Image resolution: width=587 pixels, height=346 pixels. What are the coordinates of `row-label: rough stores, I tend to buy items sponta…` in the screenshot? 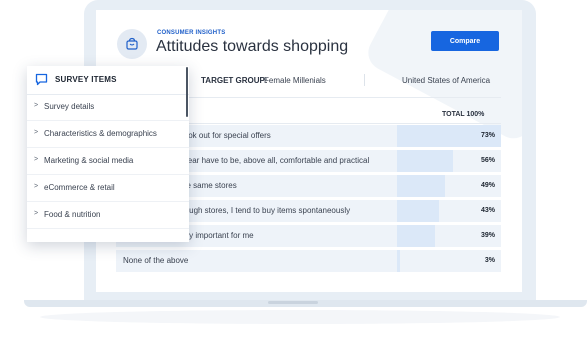 It's located at (266, 210).